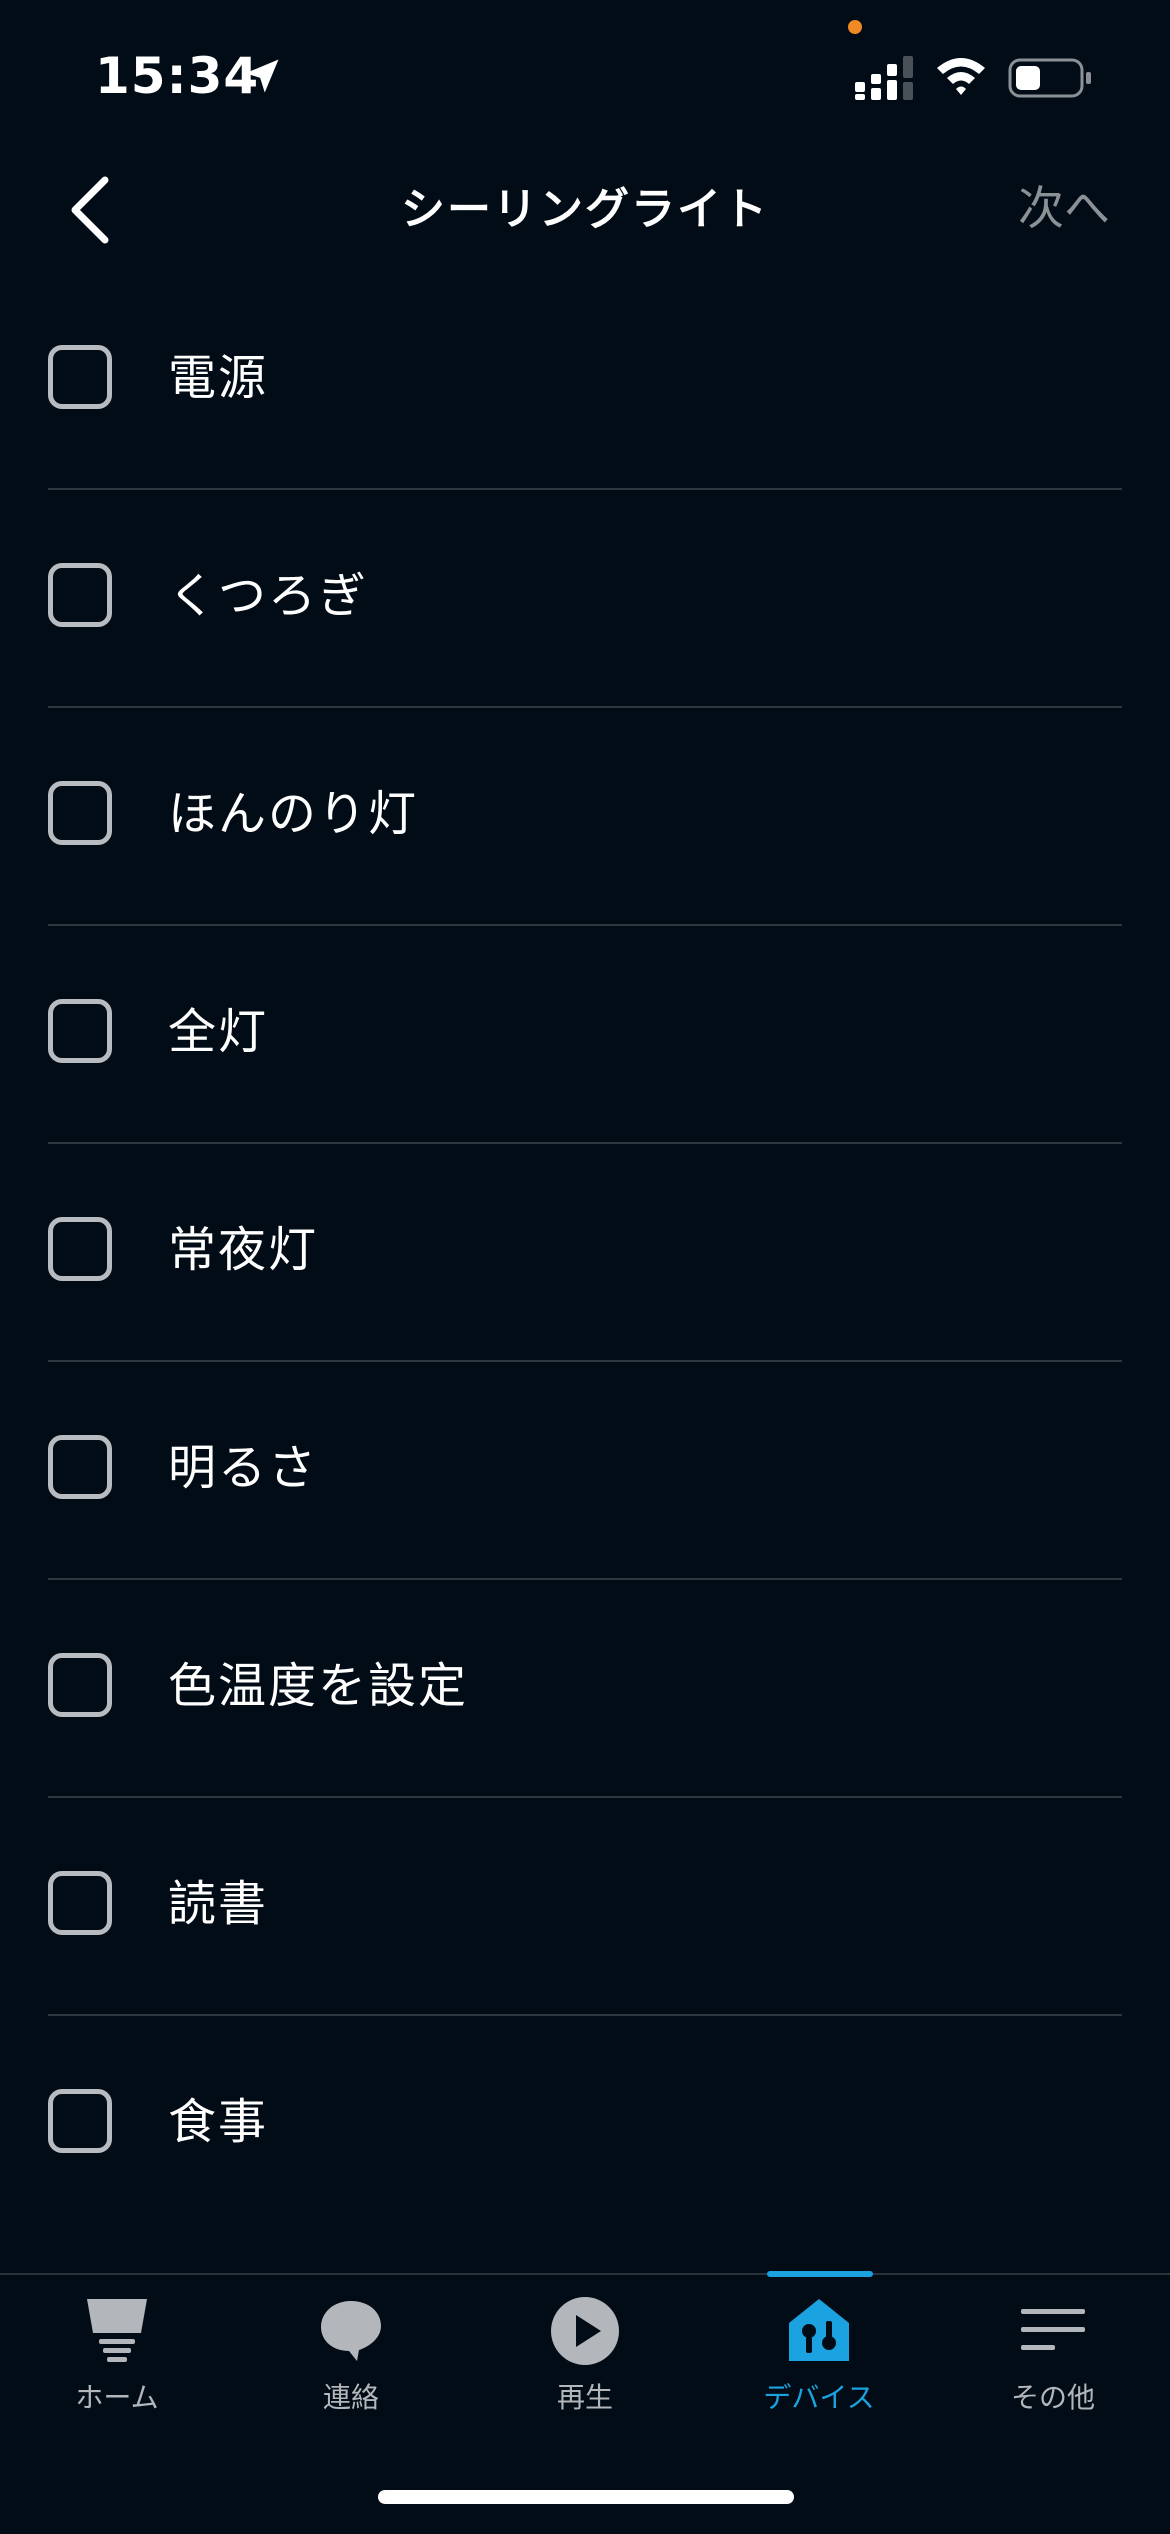 Image resolution: width=1170 pixels, height=2534 pixels. I want to click on battery-icon, so click(1049, 78).